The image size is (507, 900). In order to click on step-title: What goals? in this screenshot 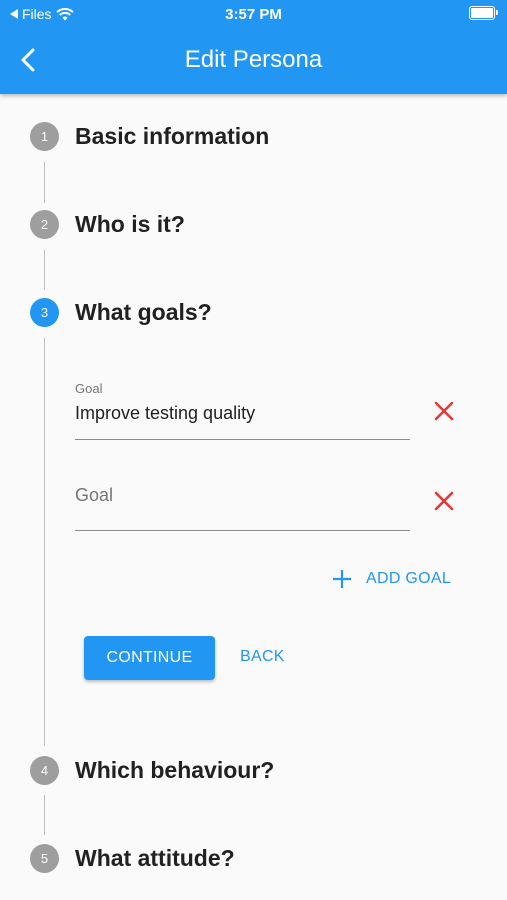, I will do `click(143, 312)`.